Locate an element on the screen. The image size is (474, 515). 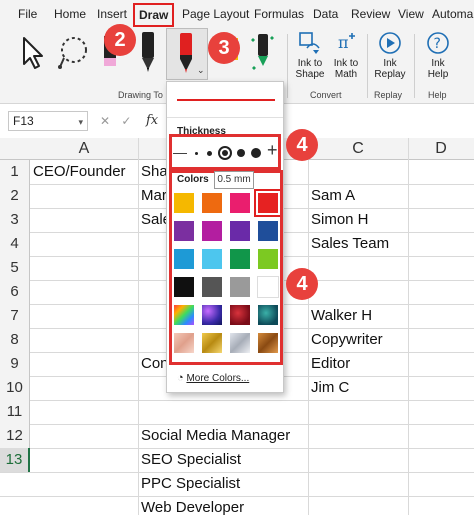
menu-home: Home is located at coordinates (70, 14).